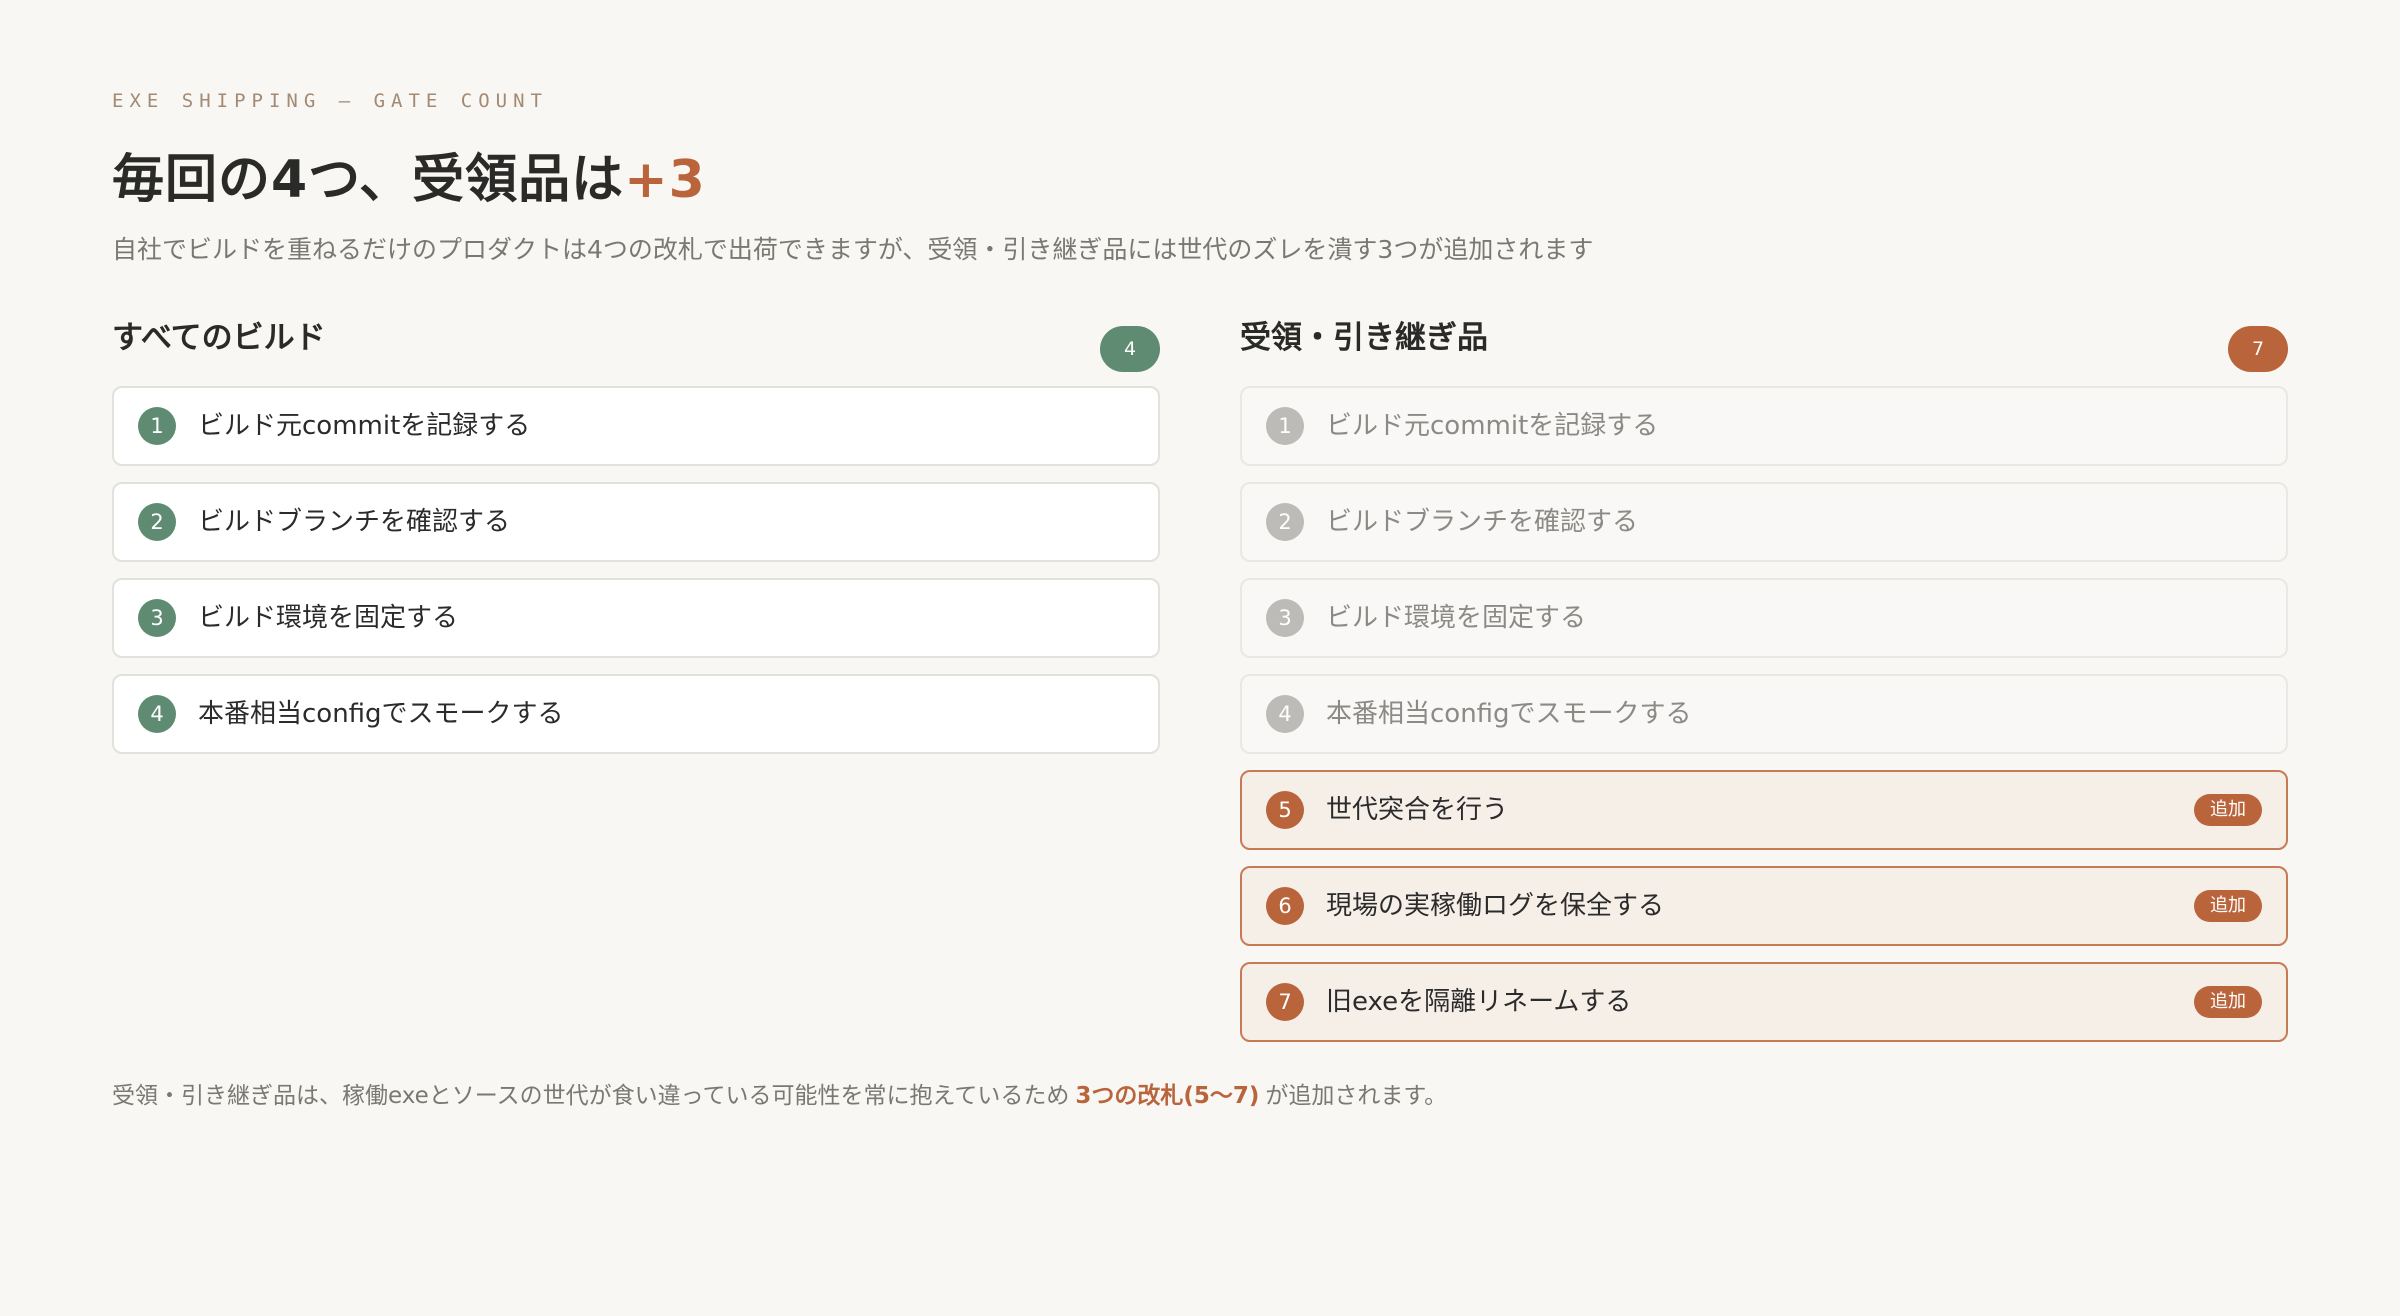 The width and height of the screenshot is (2400, 1316). I want to click on page-title-main: 毎回の4つ、受領品は, so click(368, 180).